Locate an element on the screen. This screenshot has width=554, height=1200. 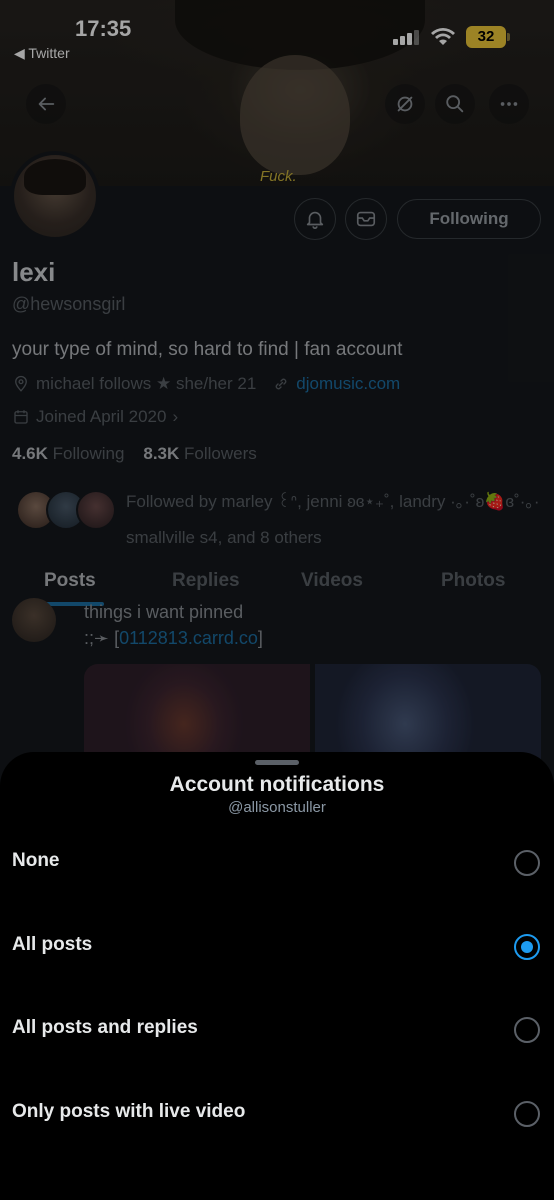
option-live-video: Only posts with live video is located at coordinates (277, 1113).